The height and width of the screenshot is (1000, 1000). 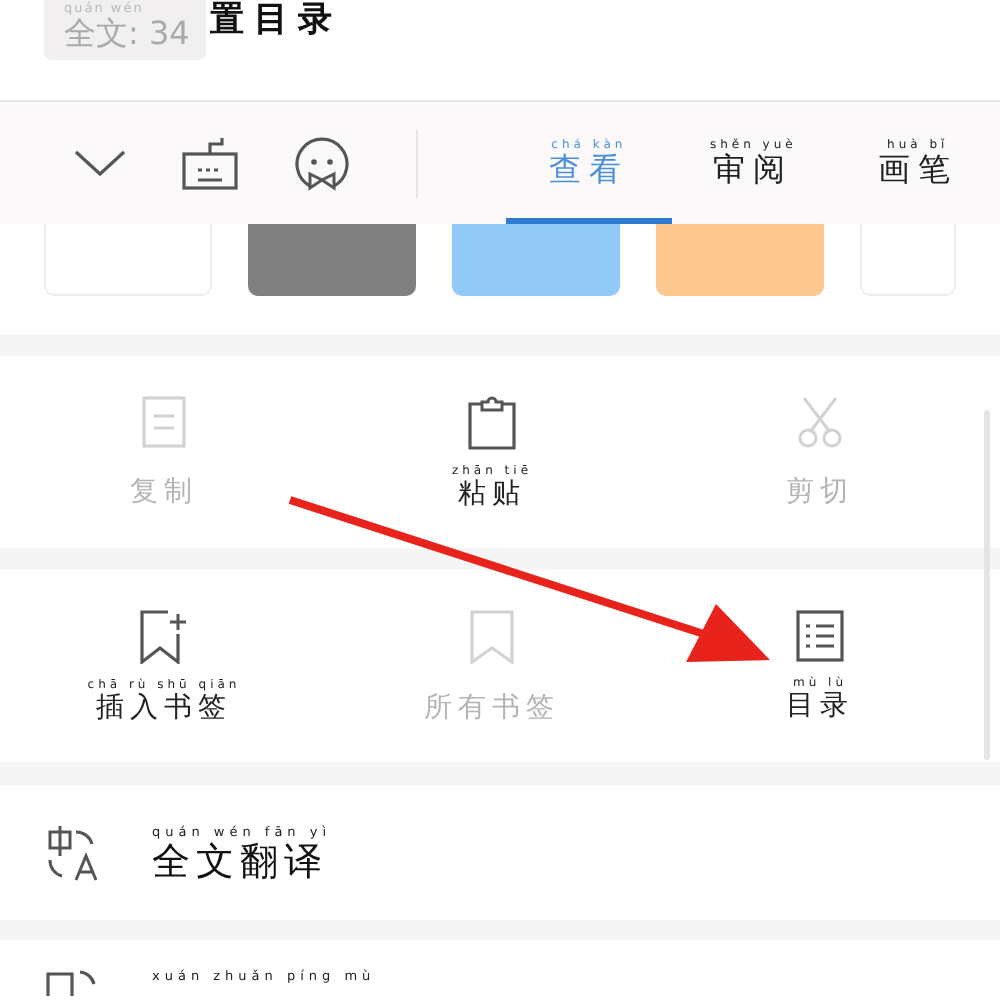 What do you see at coordinates (492, 422) in the screenshot?
I see `clipboard-icon` at bounding box center [492, 422].